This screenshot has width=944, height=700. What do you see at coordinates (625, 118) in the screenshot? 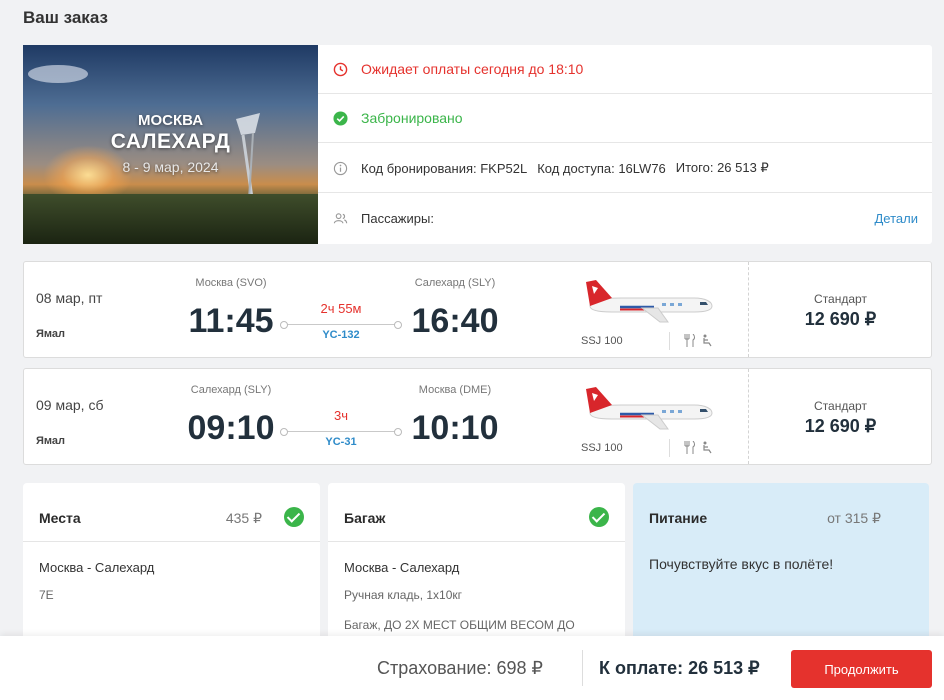
I see `booked-row: Забронировано` at bounding box center [625, 118].